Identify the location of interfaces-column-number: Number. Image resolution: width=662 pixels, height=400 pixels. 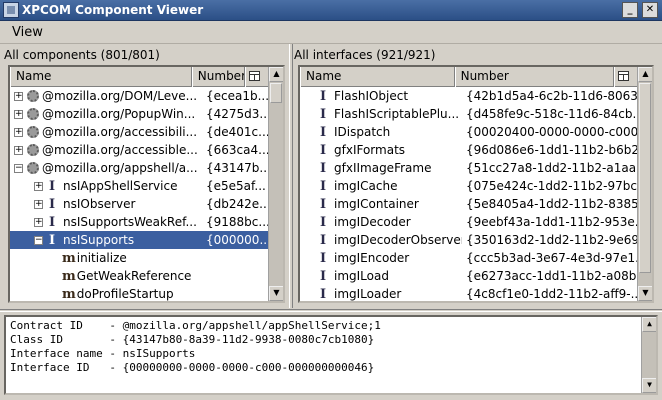
(534, 77).